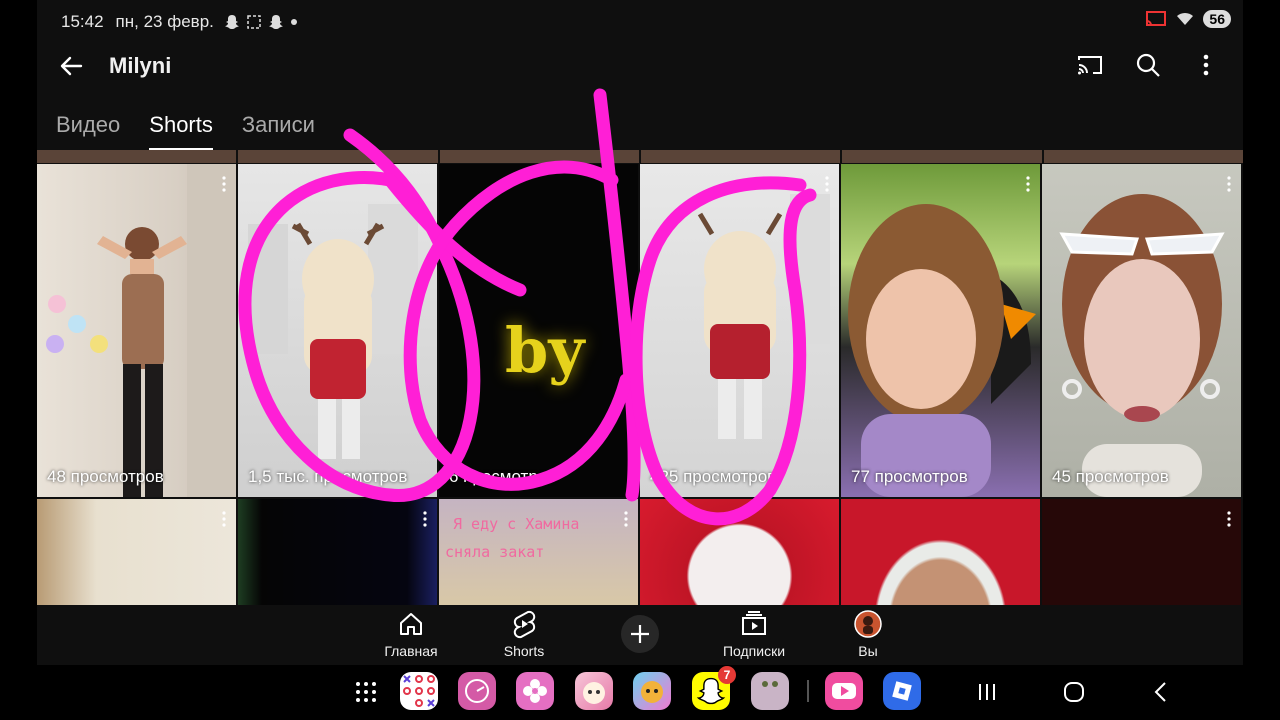 Image resolution: width=1280 pixels, height=720 pixels. I want to click on tab-posts: Записи, so click(278, 125).